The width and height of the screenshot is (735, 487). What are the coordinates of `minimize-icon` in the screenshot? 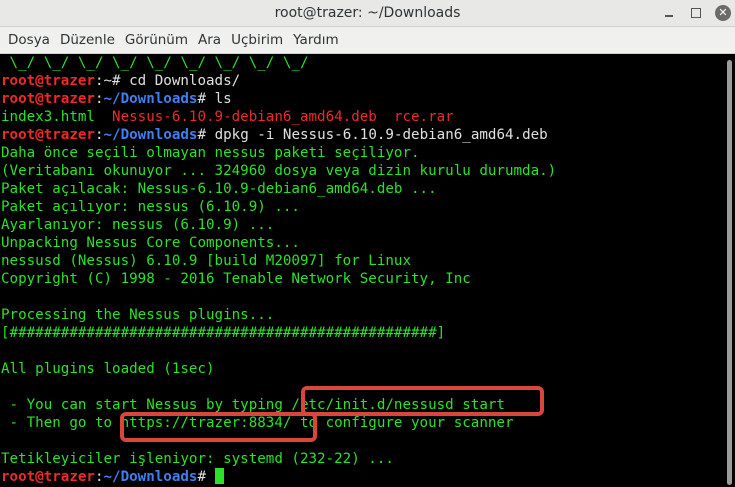 It's located at (669, 16).